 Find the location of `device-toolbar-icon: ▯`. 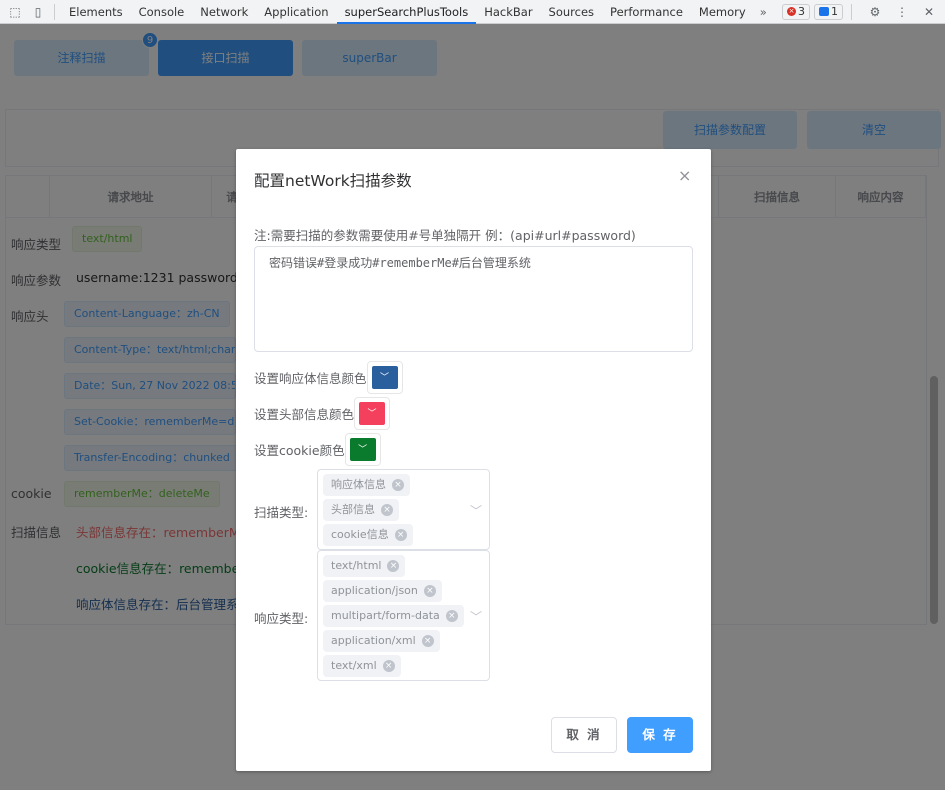

device-toolbar-icon: ▯ is located at coordinates (38, 12).